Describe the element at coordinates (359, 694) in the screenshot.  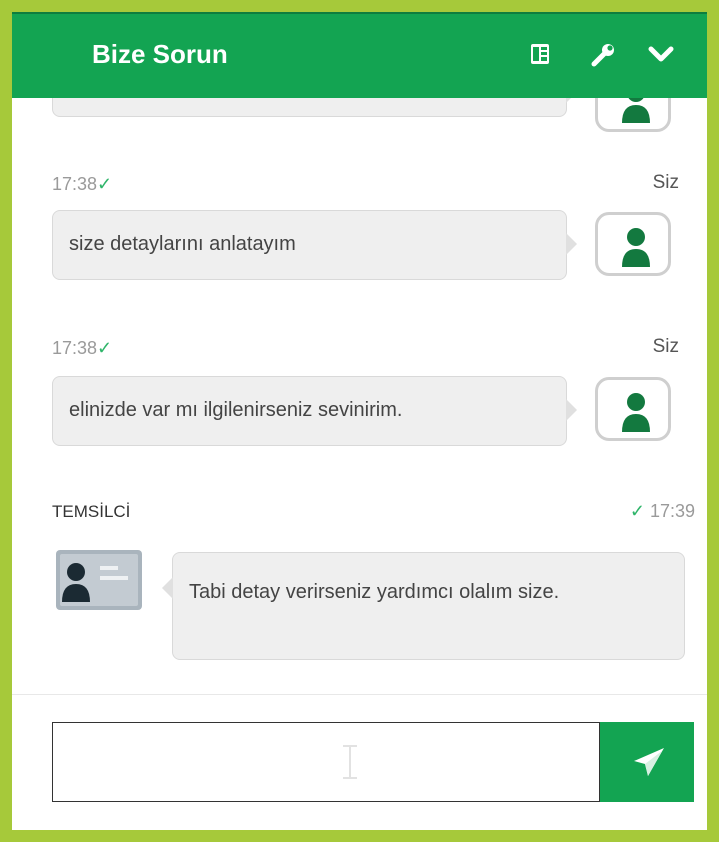
I see `composer-divider` at that location.